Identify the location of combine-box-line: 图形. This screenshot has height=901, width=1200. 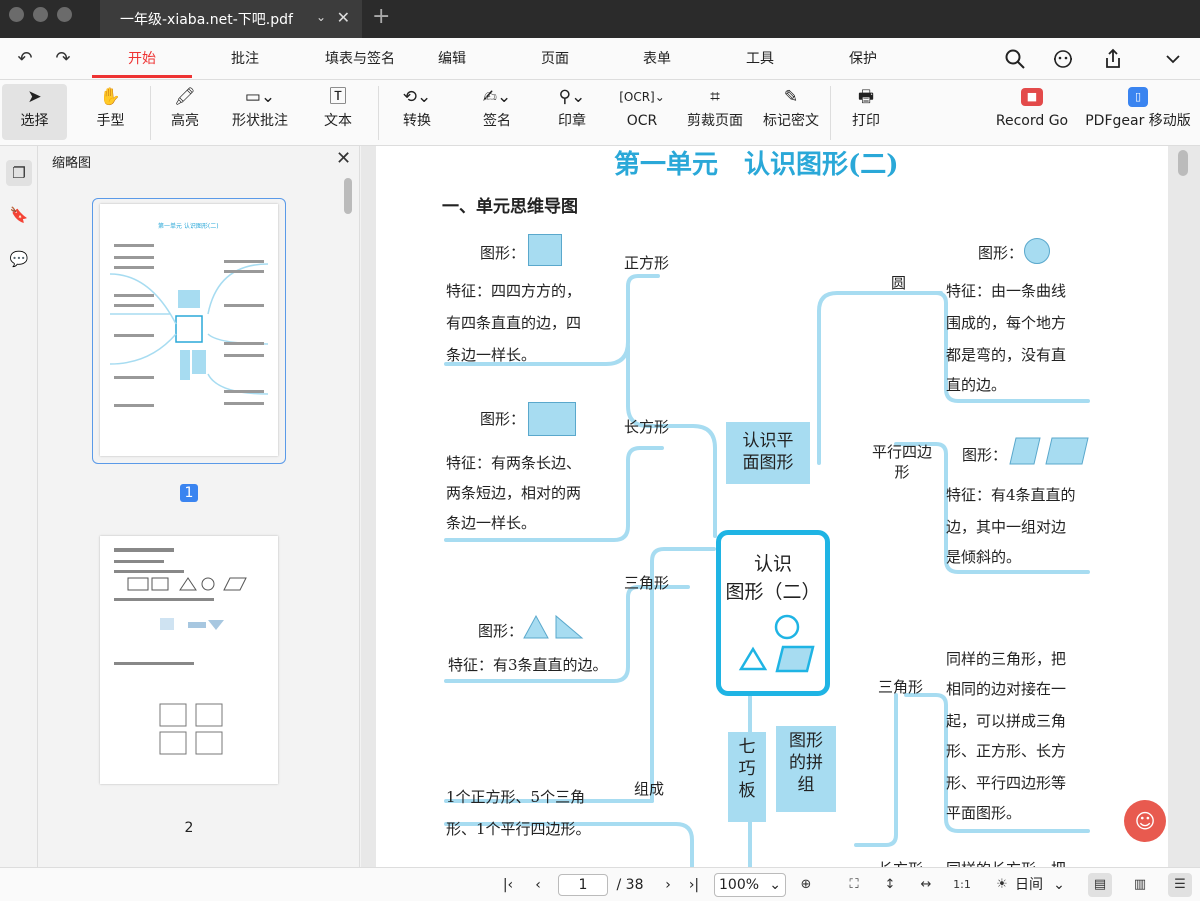
(806, 741).